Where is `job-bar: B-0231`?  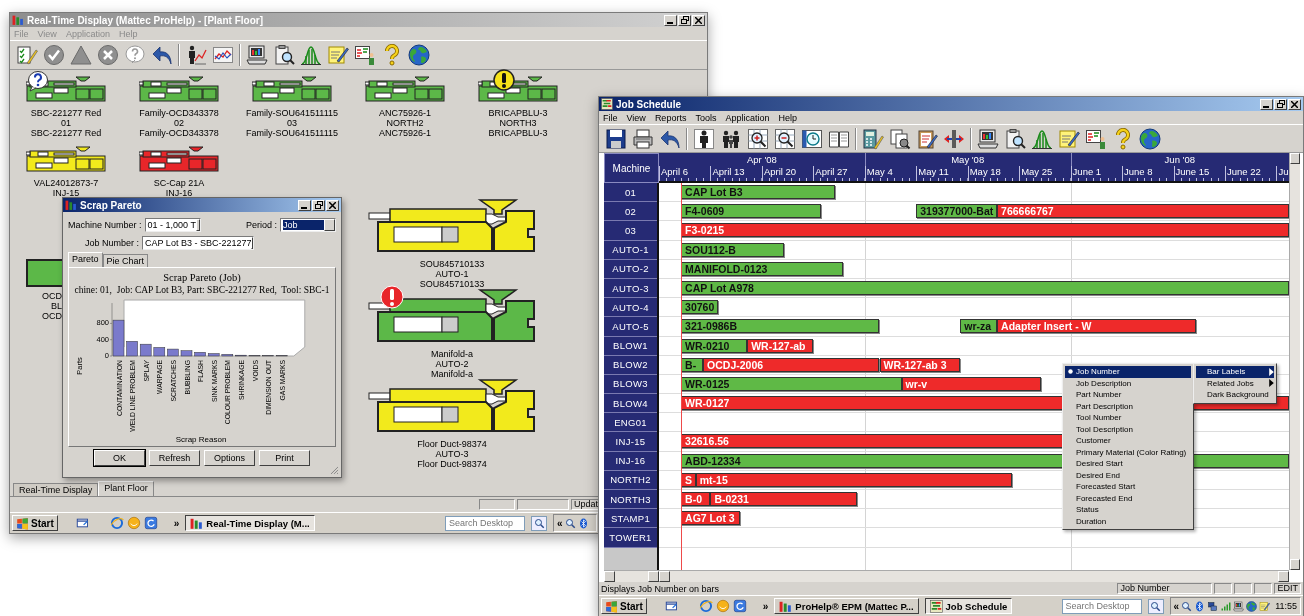
job-bar: B-0231 is located at coordinates (784, 499).